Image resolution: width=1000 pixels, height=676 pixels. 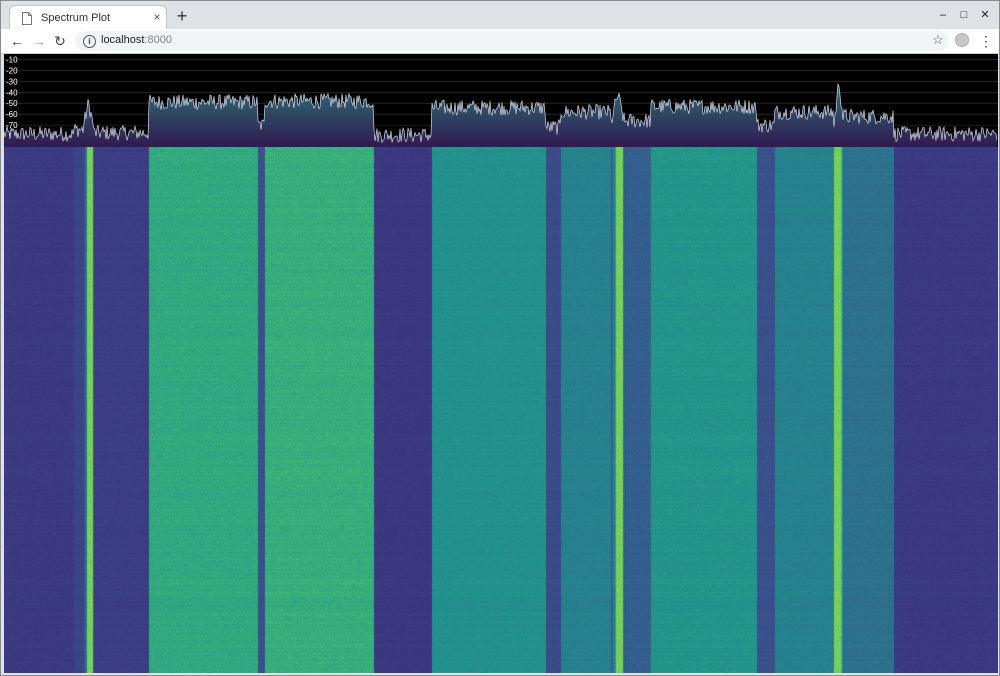 I want to click on address-bar: i localhost:8000, so click(x=512, y=41).